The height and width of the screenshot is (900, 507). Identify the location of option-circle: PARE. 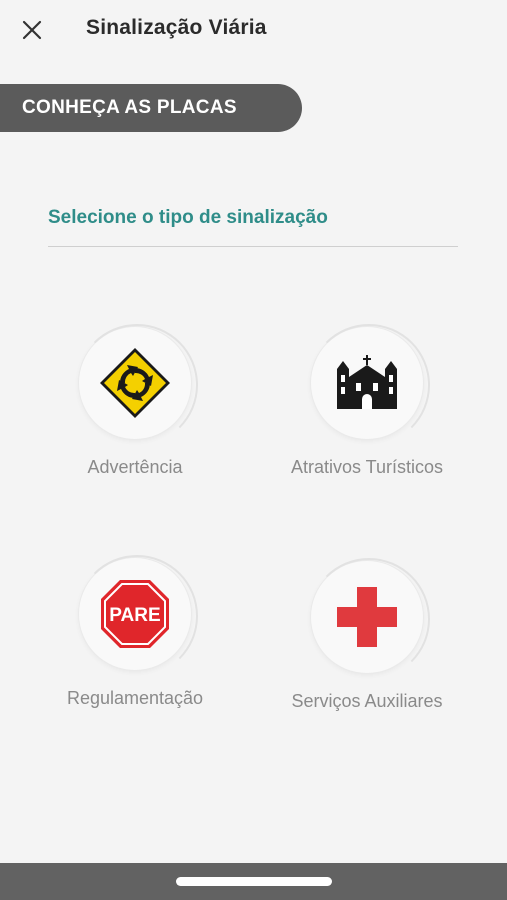
(137, 616).